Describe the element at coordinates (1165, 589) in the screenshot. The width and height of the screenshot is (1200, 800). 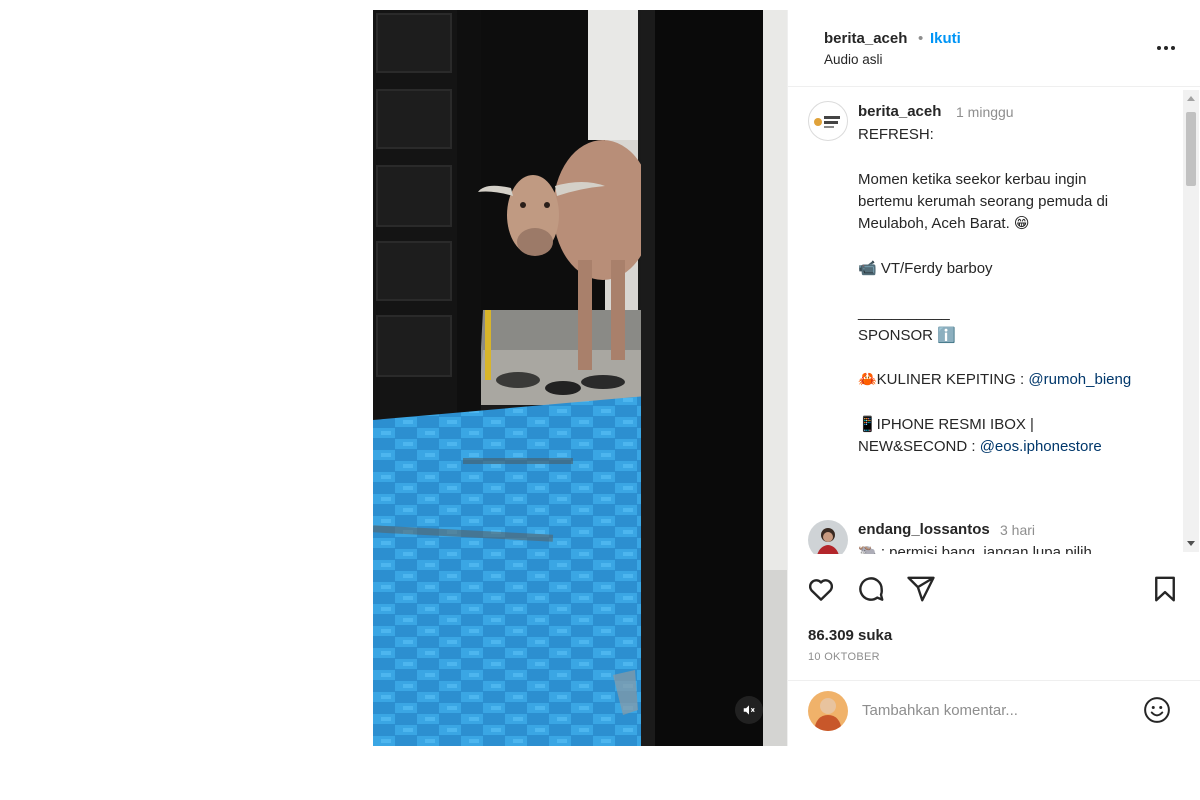
I see `bookmark-icon` at that location.